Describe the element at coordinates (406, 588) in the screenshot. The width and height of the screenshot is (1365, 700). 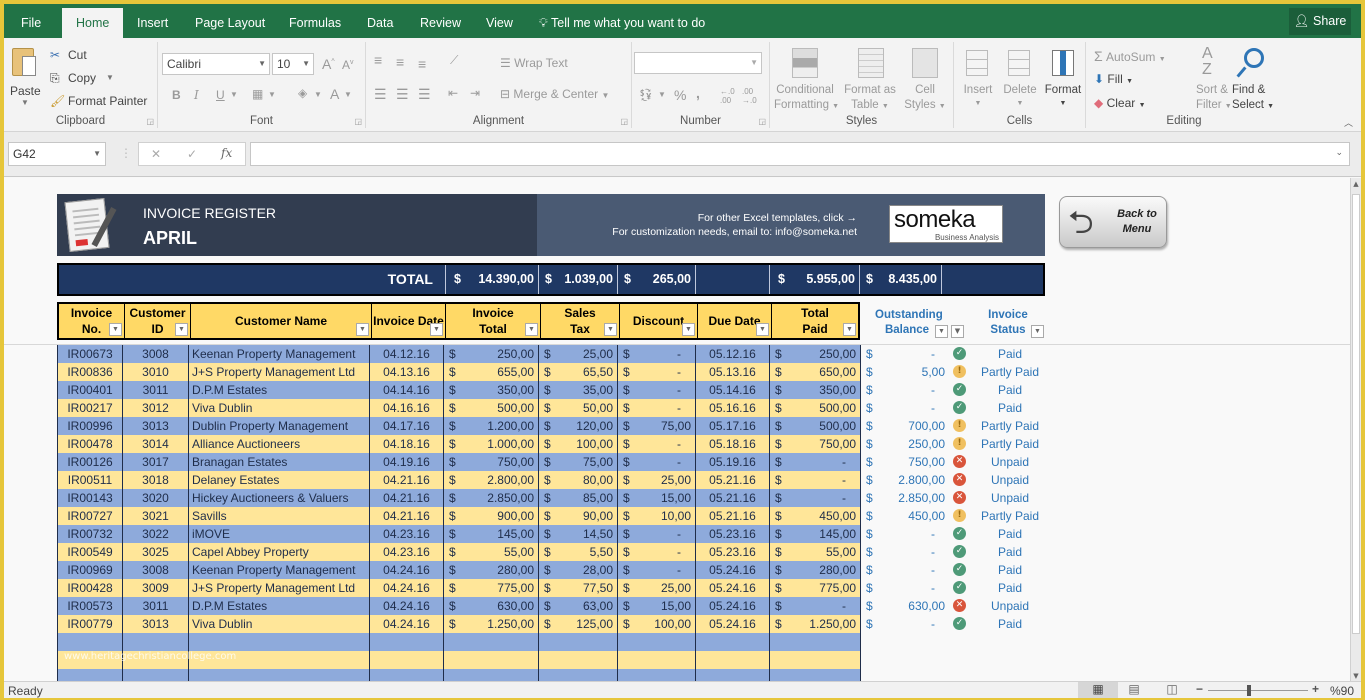
I see `cell-date: 04.24.16` at that location.